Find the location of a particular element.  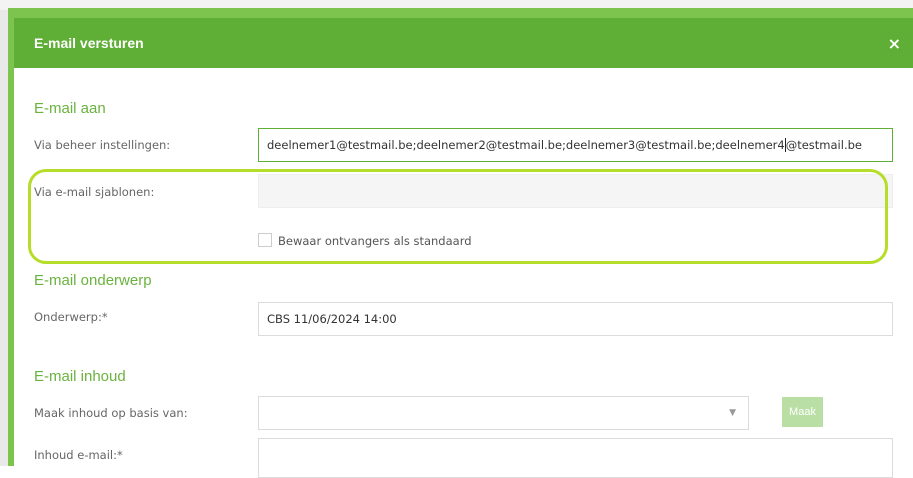

via-settings-label: Via beheer instellingen: is located at coordinates (102, 145).